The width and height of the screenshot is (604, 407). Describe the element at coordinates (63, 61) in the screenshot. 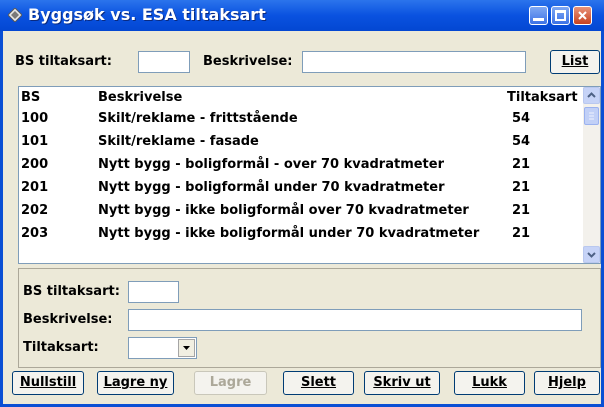

I see `search-bs-label: BS tiltaksart:` at that location.